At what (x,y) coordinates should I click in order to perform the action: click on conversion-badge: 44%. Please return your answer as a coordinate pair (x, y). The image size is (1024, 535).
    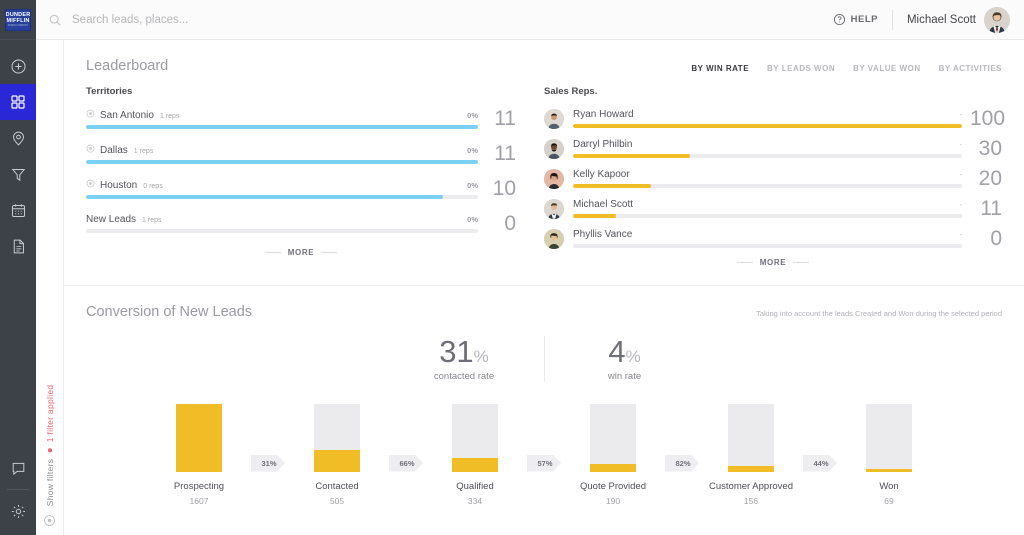
    Looking at the image, I should click on (820, 463).